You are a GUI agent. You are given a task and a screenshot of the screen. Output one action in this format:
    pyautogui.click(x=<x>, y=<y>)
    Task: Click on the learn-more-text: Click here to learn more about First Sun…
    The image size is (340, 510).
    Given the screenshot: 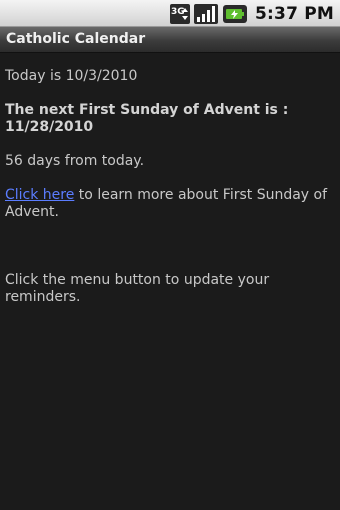 What is the action you would take?
    pyautogui.click(x=171, y=204)
    